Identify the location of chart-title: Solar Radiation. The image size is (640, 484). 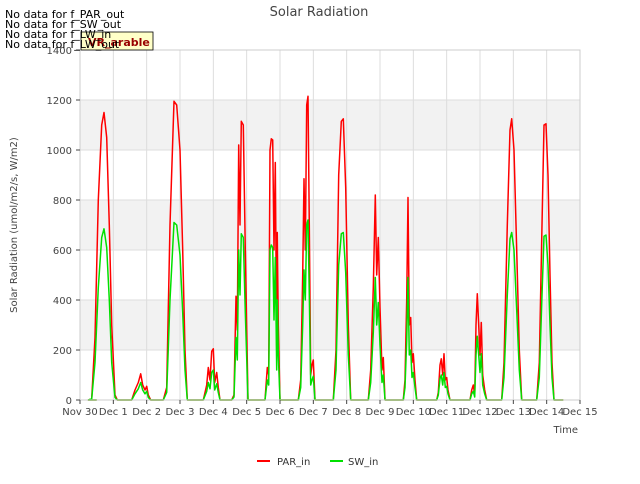
(319, 12).